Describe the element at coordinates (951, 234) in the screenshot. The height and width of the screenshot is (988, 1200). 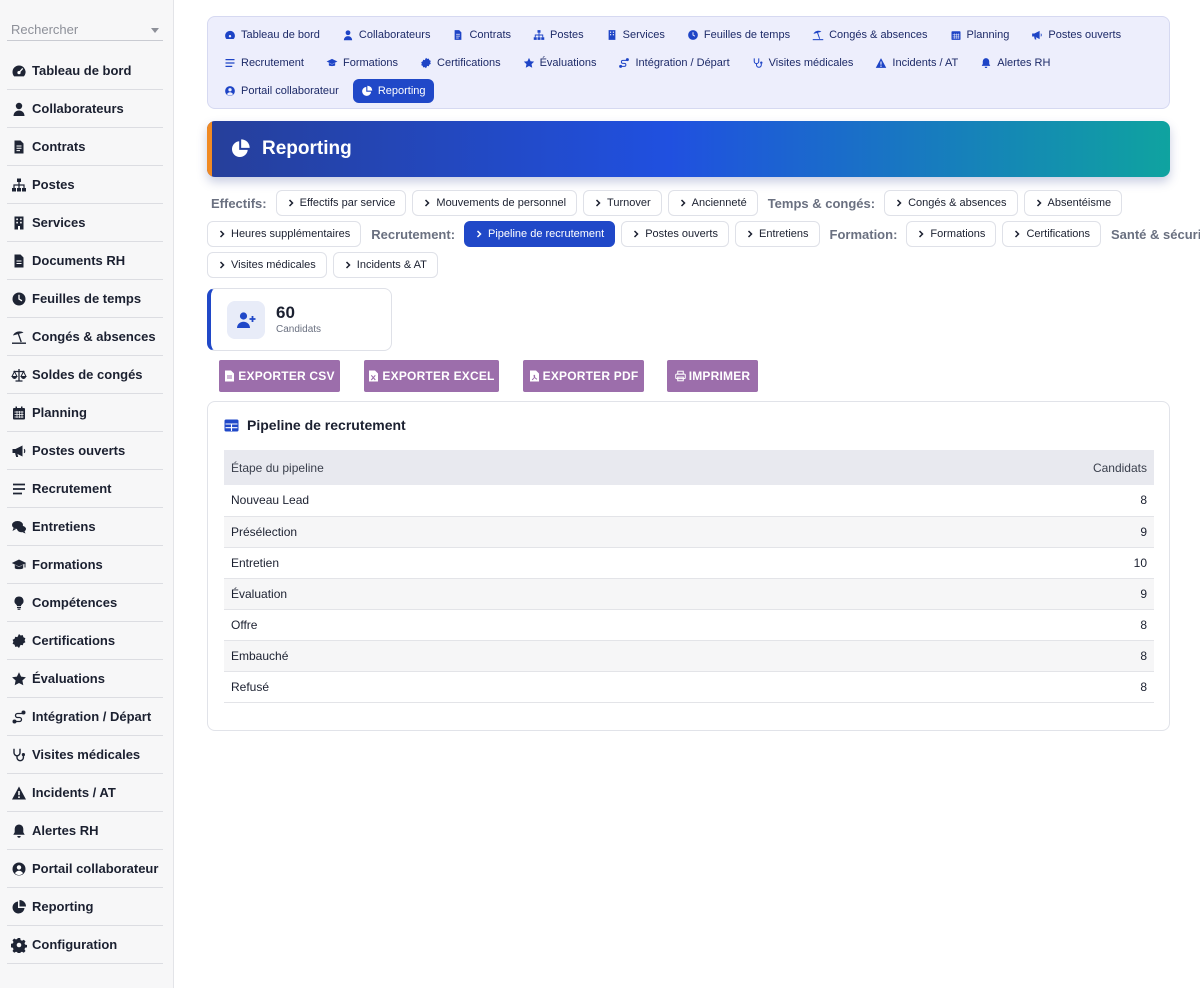
I see `report-tab-formations: Formations` at that location.